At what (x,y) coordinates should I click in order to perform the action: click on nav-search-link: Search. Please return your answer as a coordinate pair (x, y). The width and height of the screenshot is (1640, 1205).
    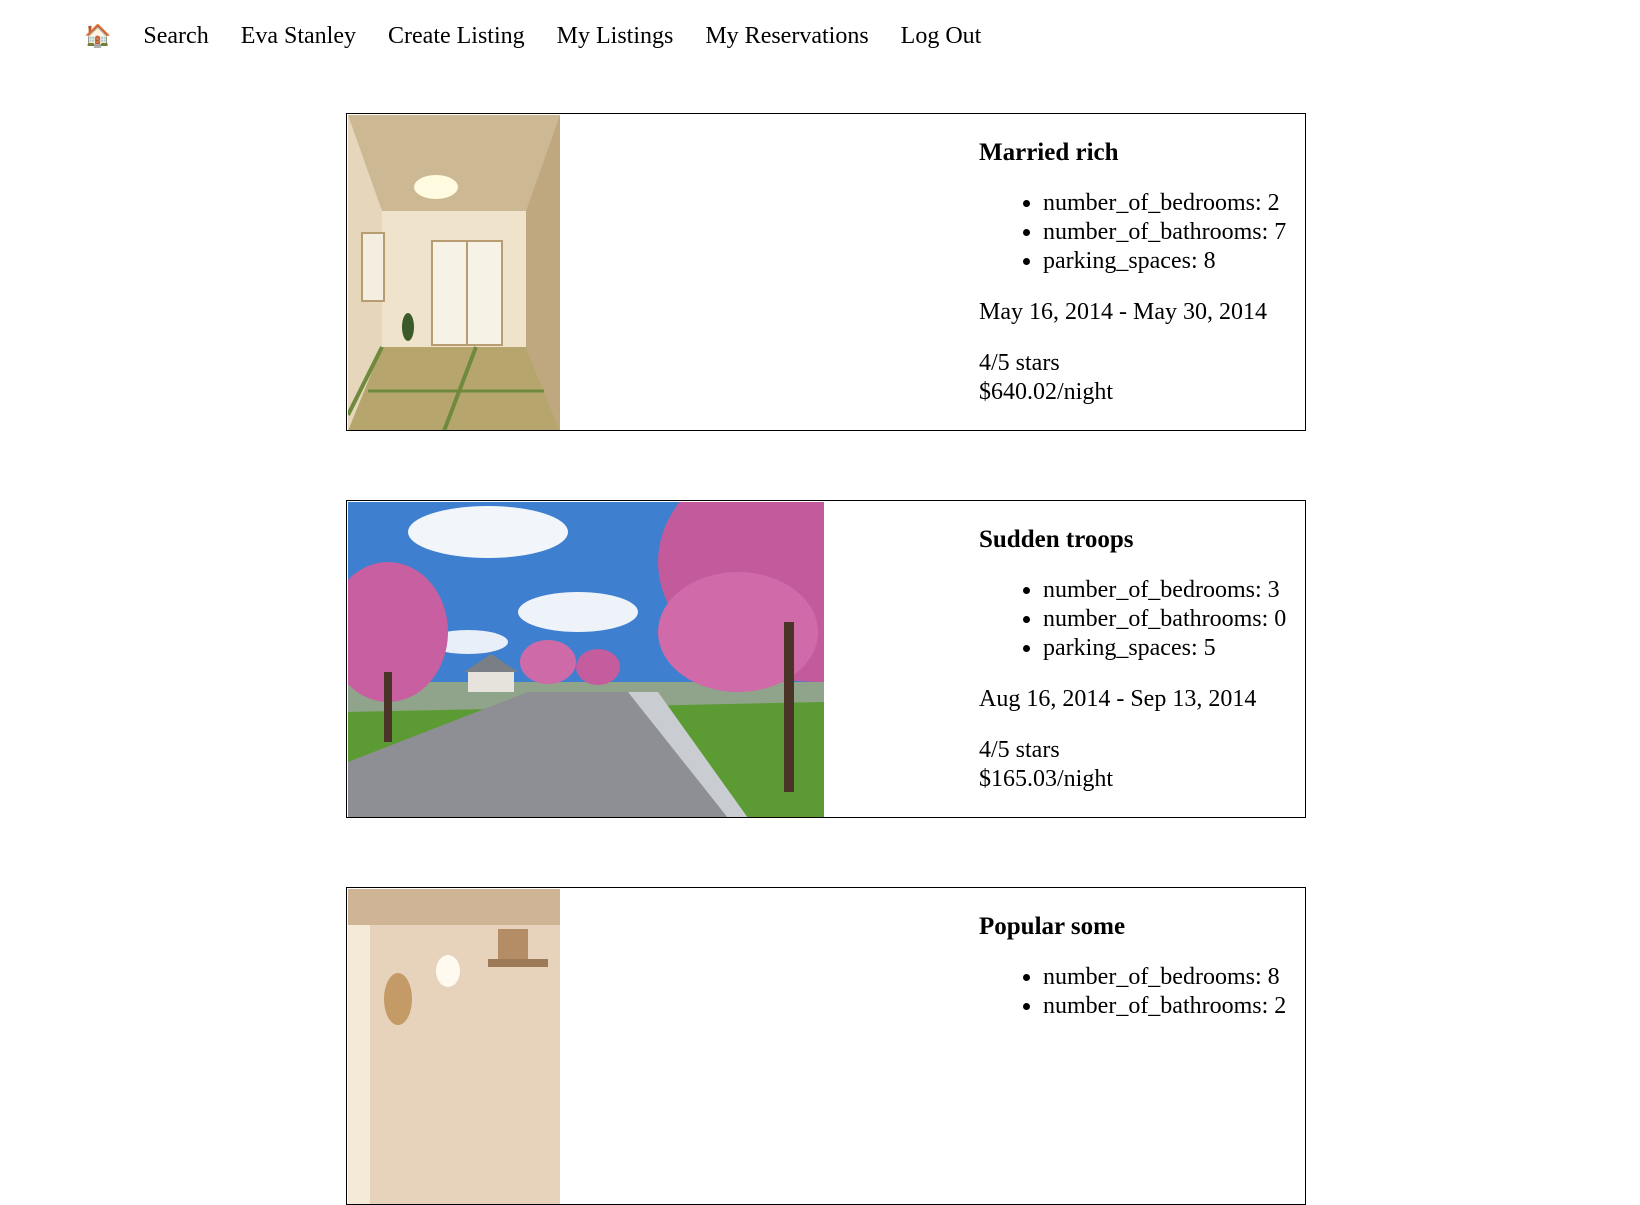
    Looking at the image, I should click on (175, 36).